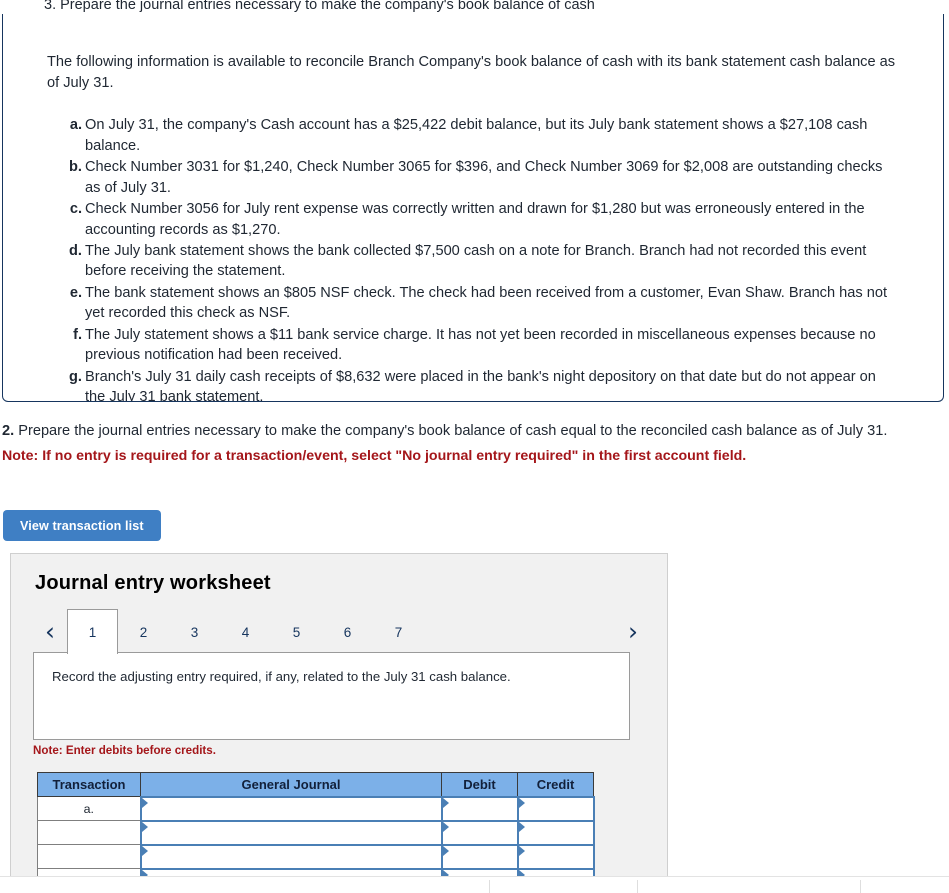 This screenshot has width=949, height=893. I want to click on tab-1: 1, so click(92, 631).